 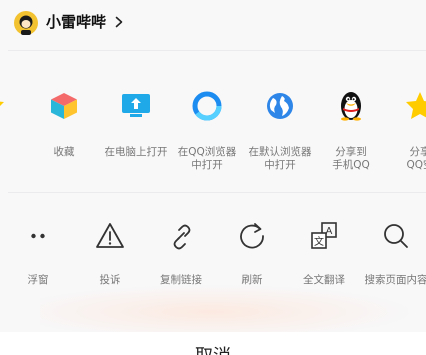 I want to click on qq-browser-icon, so click(x=207, y=106).